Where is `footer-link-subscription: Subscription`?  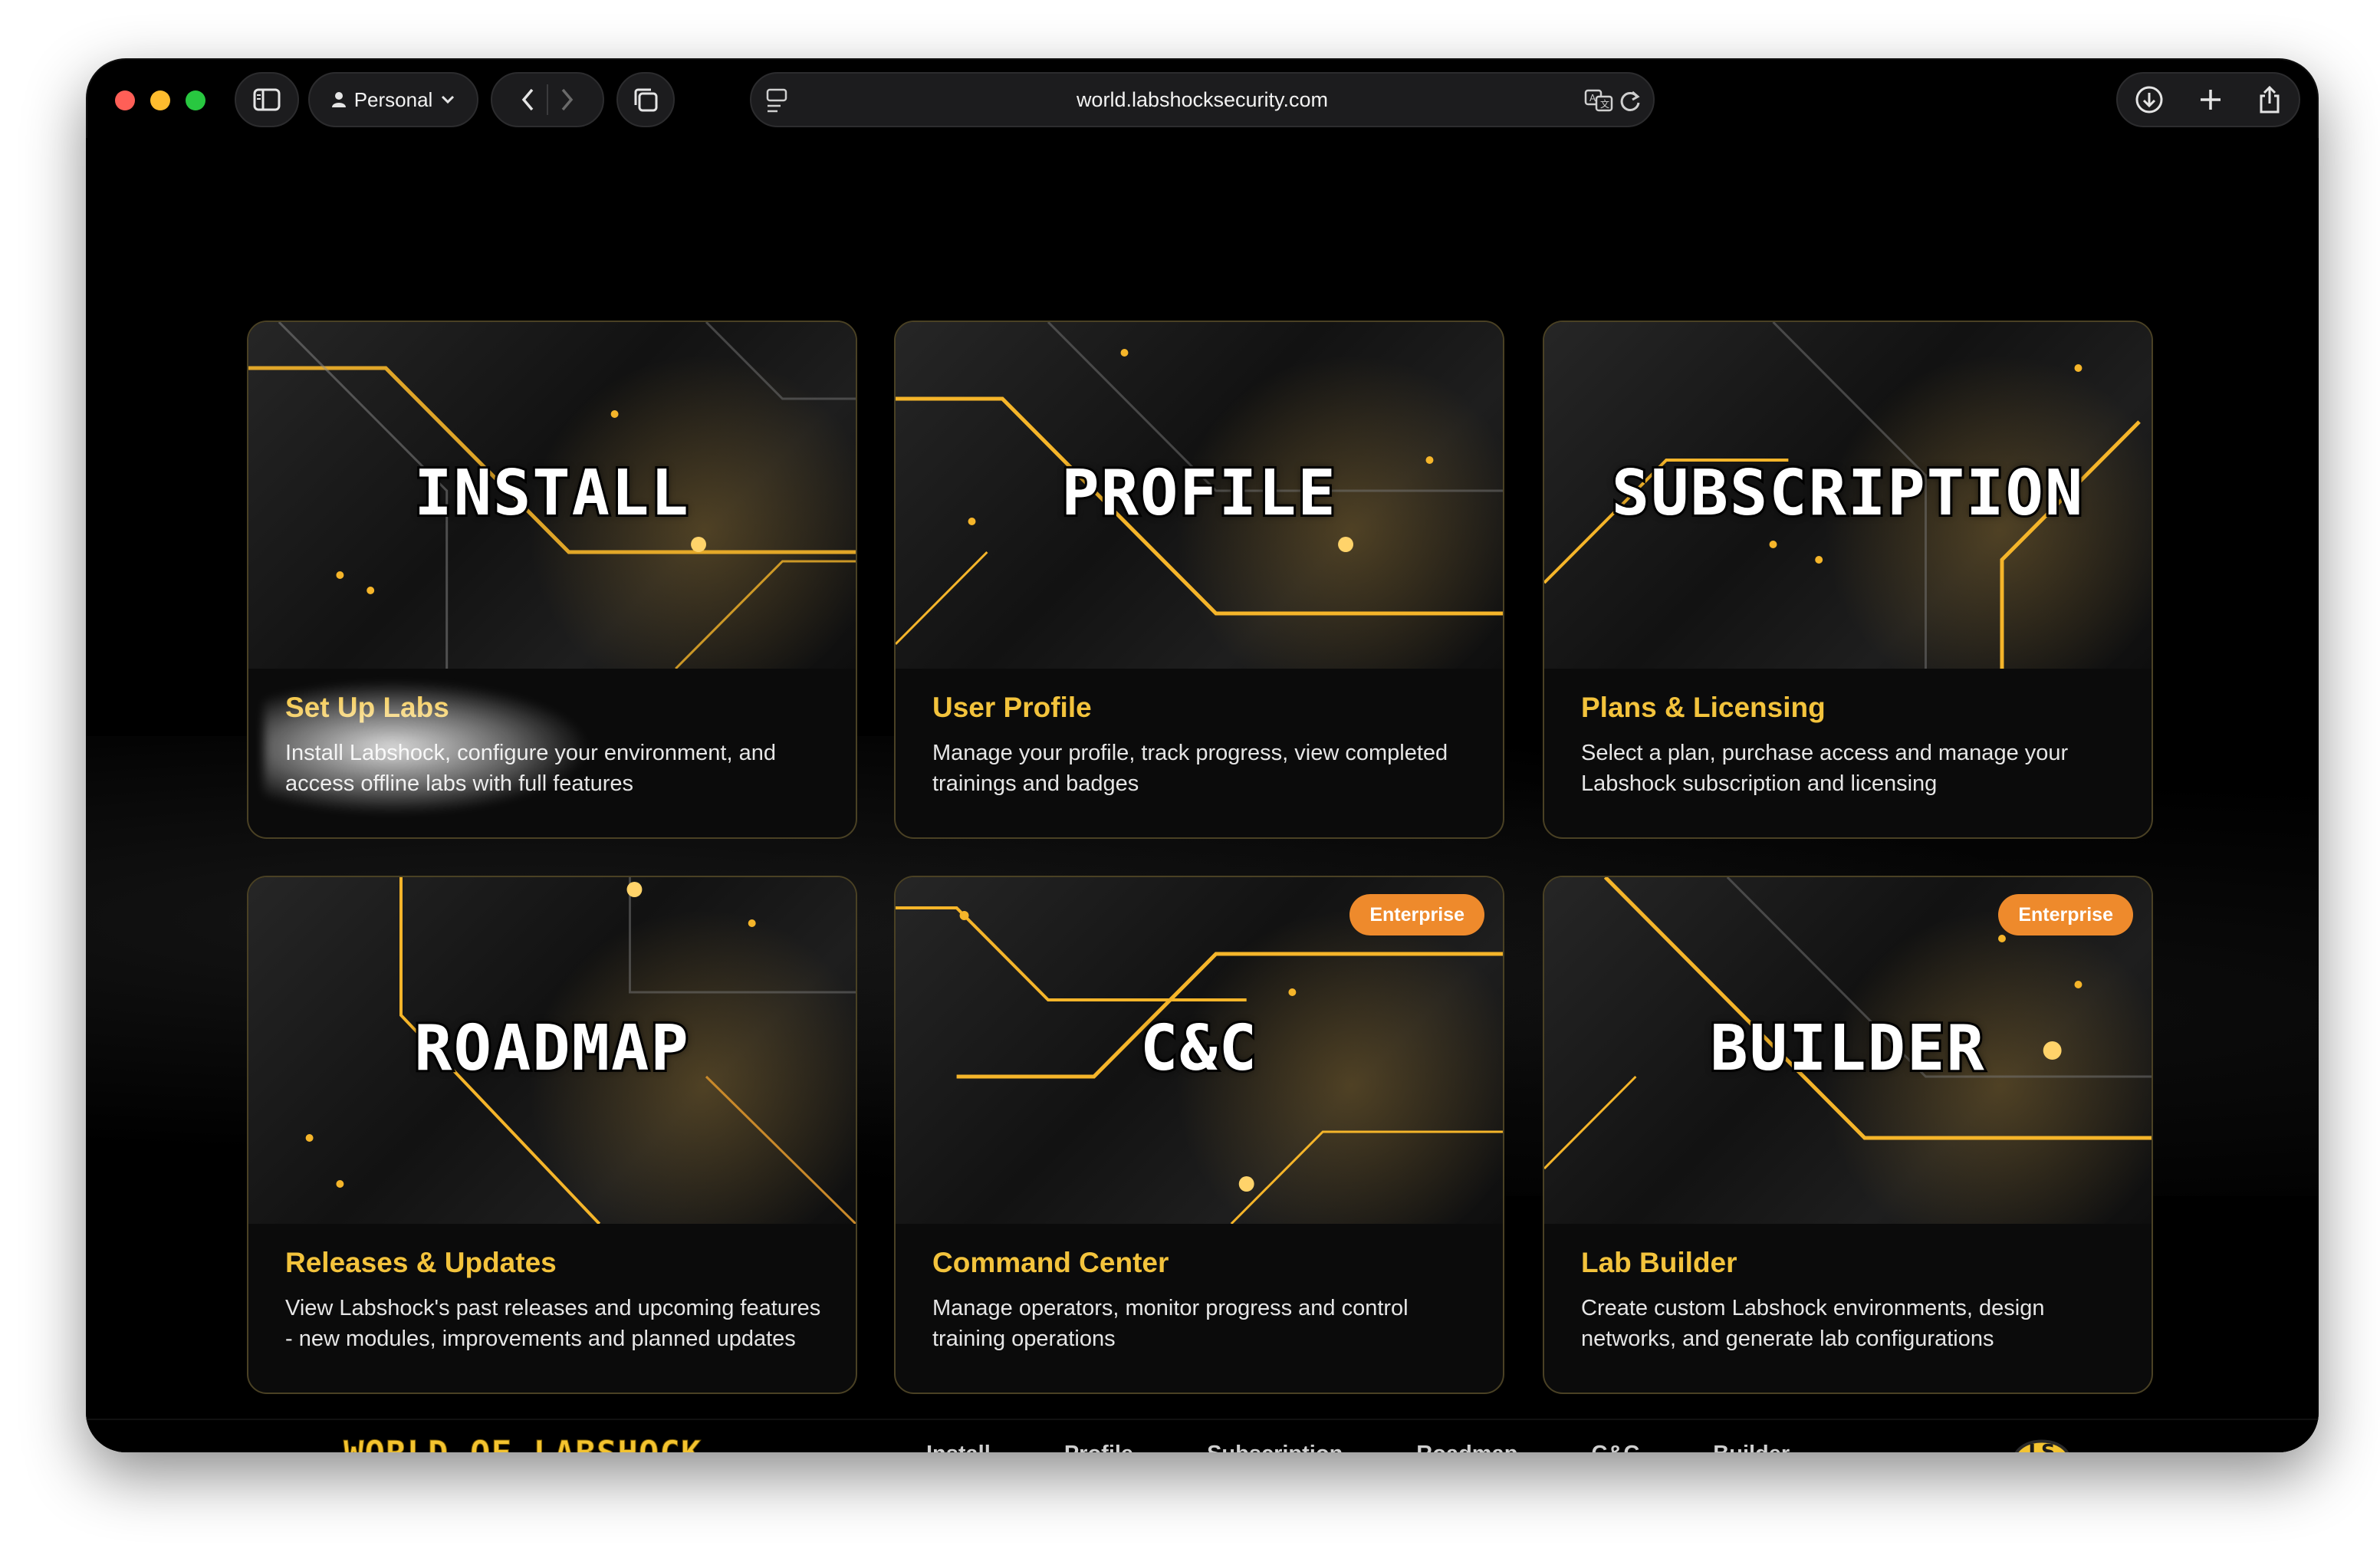
footer-link-subscription: Subscription is located at coordinates (1275, 1447).